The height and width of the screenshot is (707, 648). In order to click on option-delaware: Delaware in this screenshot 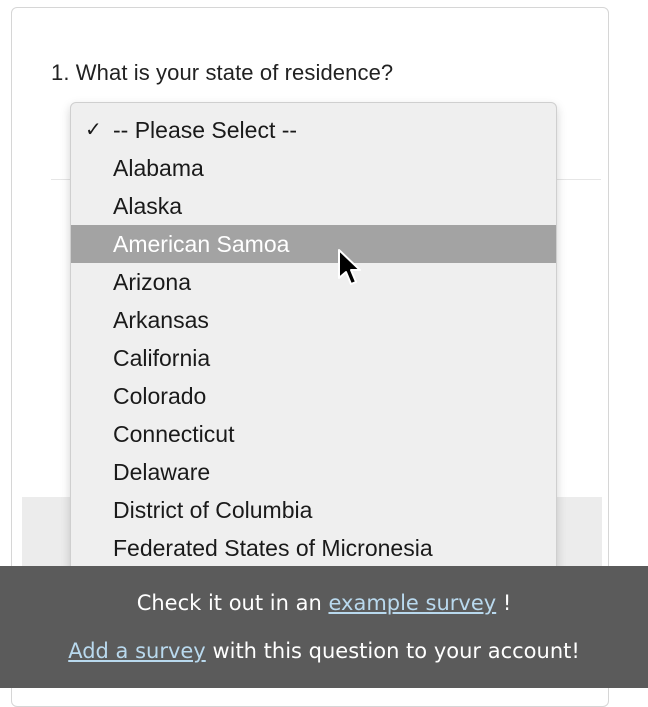, I will do `click(313, 472)`.